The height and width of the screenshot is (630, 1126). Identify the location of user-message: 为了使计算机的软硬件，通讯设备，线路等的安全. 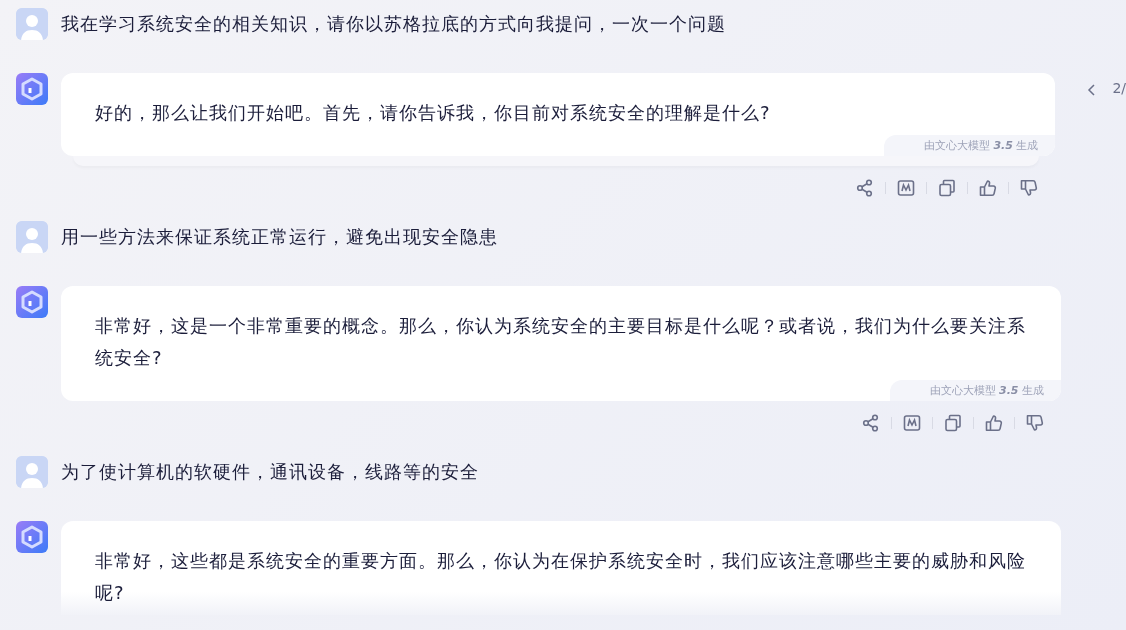
(270, 472).